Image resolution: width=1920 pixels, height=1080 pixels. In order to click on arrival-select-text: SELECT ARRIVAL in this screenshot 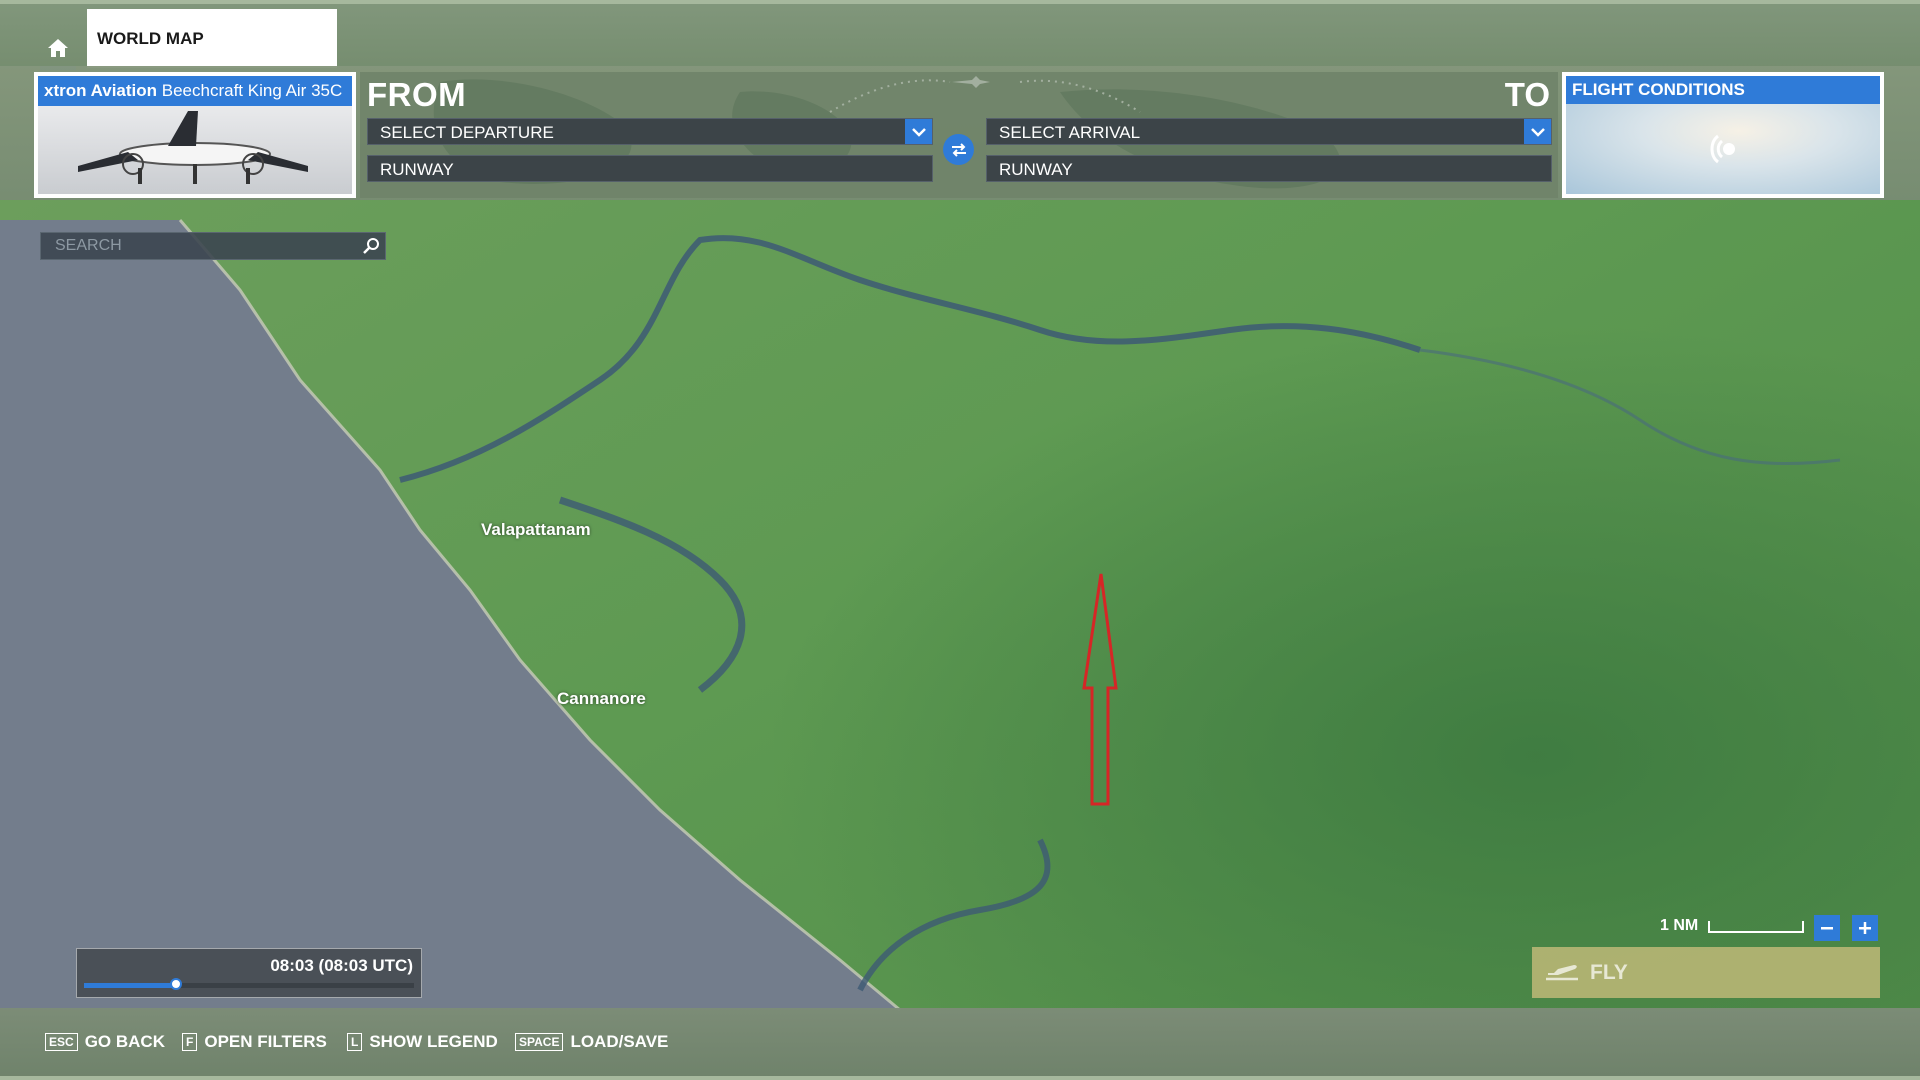, I will do `click(1070, 132)`.